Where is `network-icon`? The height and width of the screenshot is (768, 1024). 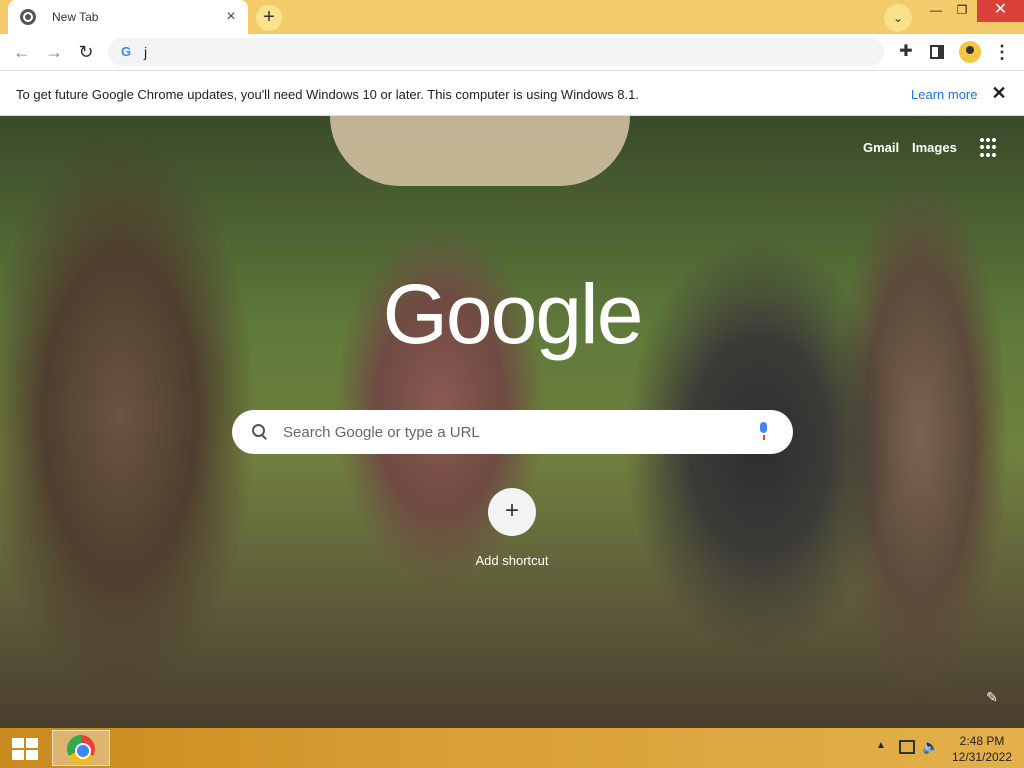
network-icon is located at coordinates (907, 747).